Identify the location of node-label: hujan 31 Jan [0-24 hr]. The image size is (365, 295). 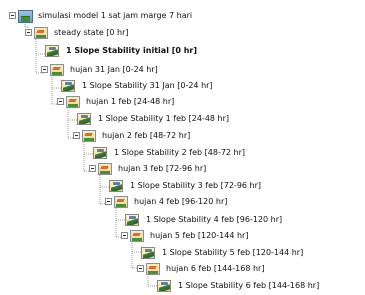
(114, 69).